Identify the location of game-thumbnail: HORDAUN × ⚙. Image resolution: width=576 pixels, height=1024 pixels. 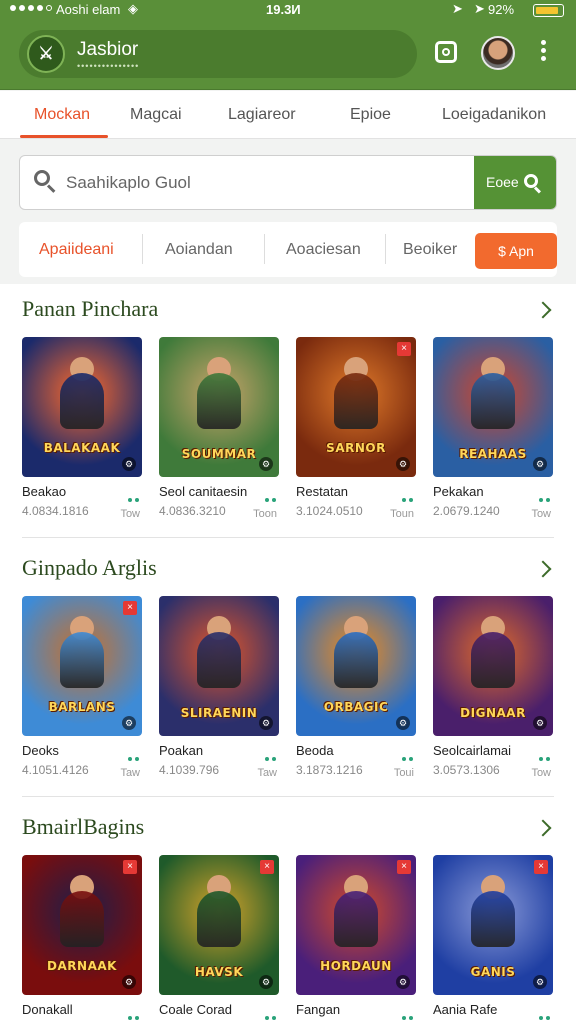
(356, 925).